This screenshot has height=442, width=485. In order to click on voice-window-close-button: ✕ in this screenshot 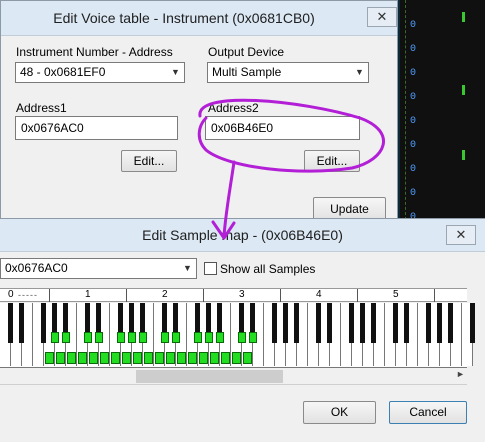, I will do `click(382, 17)`.